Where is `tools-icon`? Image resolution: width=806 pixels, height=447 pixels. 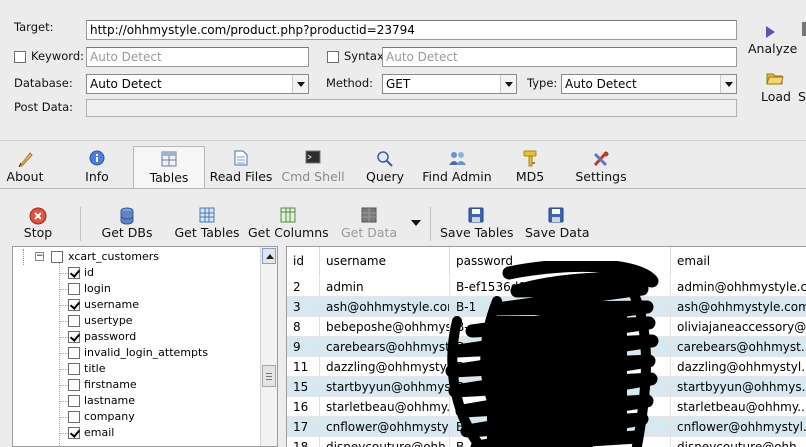
tools-icon is located at coordinates (601, 159).